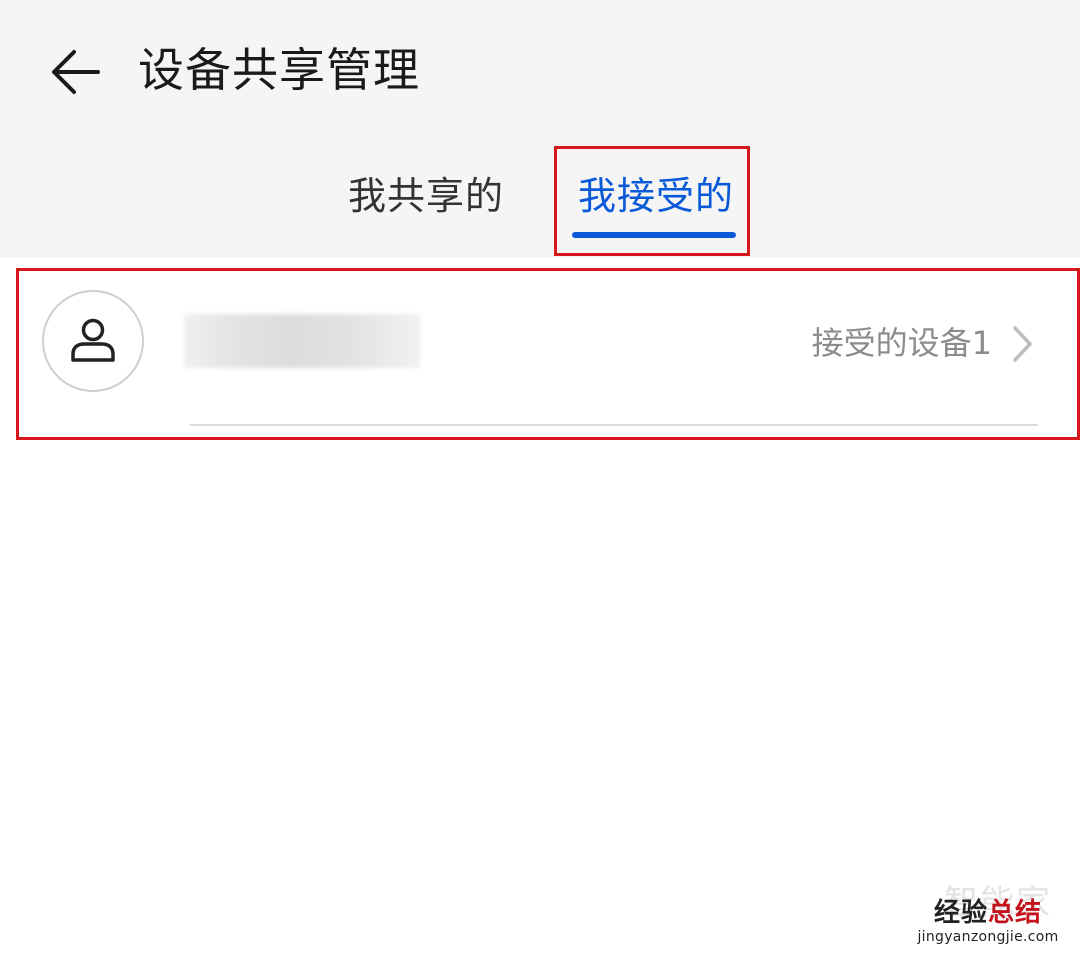 This screenshot has height=960, width=1080. I want to click on person-icon, so click(93, 340).